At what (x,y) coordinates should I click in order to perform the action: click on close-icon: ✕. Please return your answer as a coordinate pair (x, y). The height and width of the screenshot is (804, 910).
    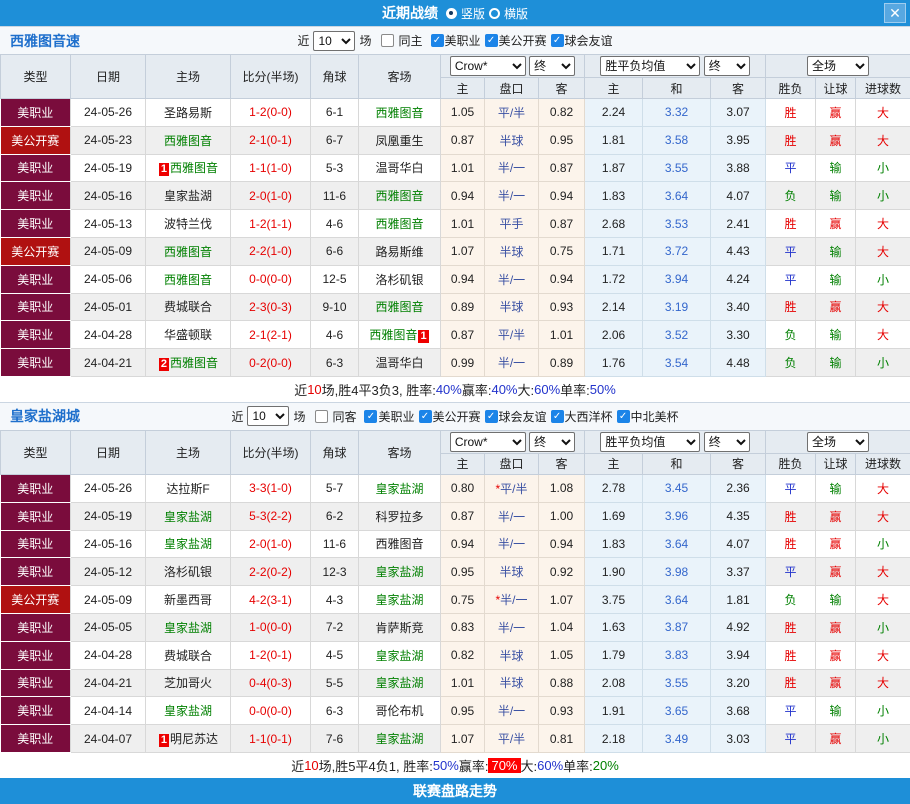
    Looking at the image, I should click on (895, 13).